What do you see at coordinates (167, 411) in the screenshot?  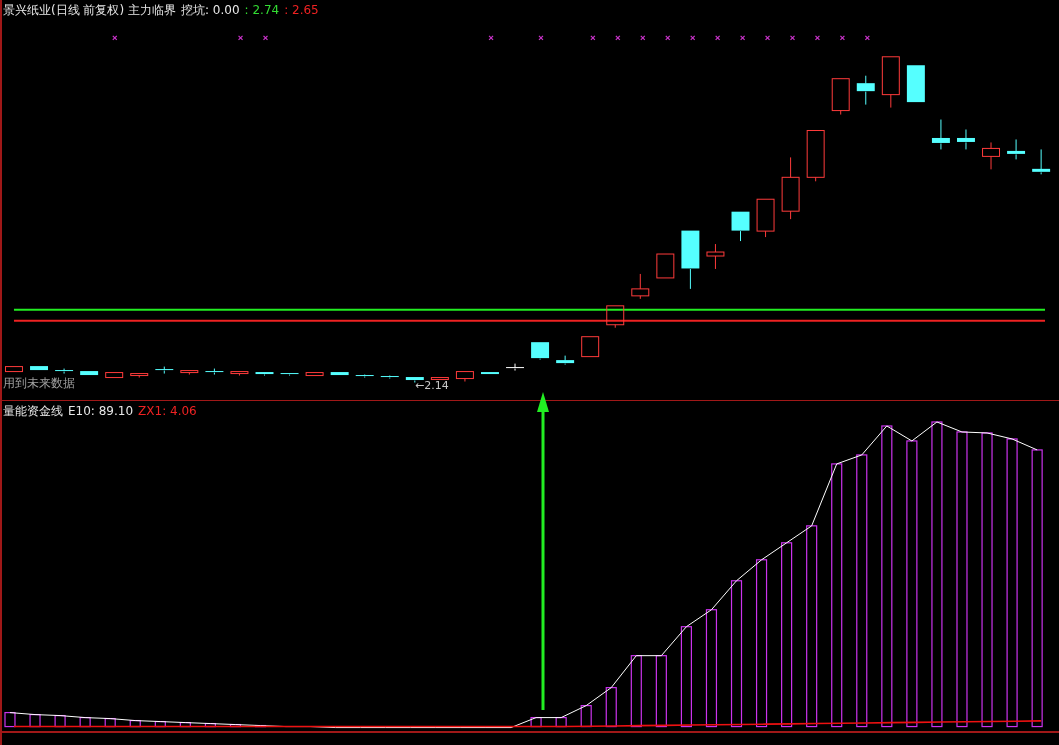 I see `indicator-value: ZX1: 4.06` at bounding box center [167, 411].